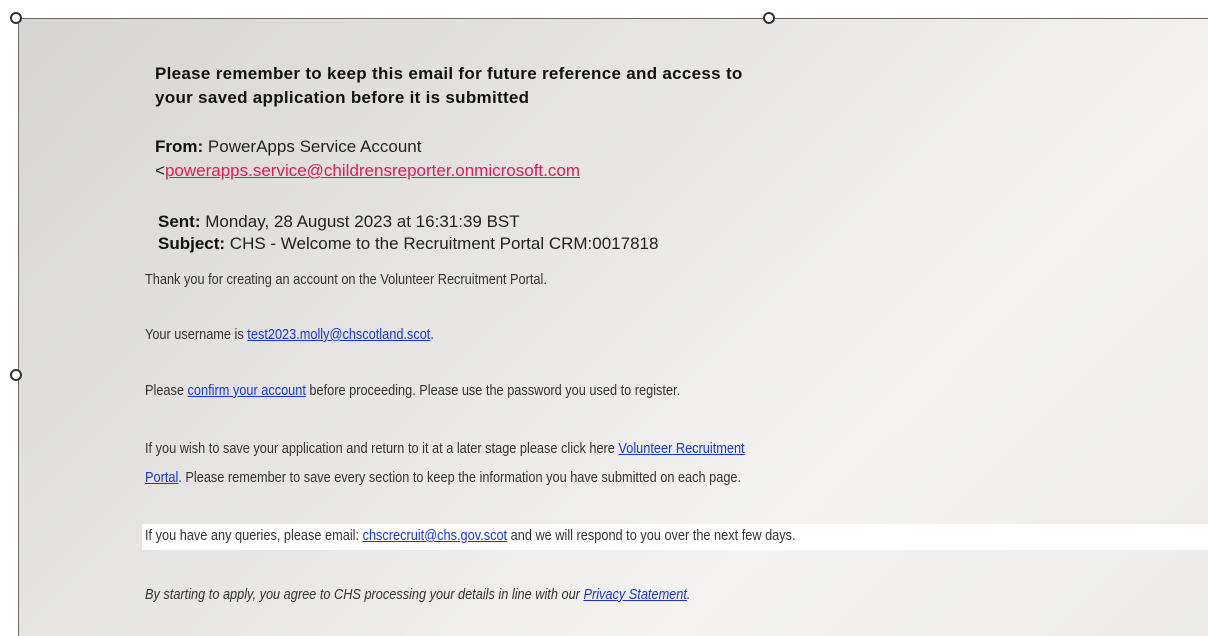 The height and width of the screenshot is (636, 1208). What do you see at coordinates (16, 375) in the screenshot?
I see `resize-handle-middle-left` at bounding box center [16, 375].